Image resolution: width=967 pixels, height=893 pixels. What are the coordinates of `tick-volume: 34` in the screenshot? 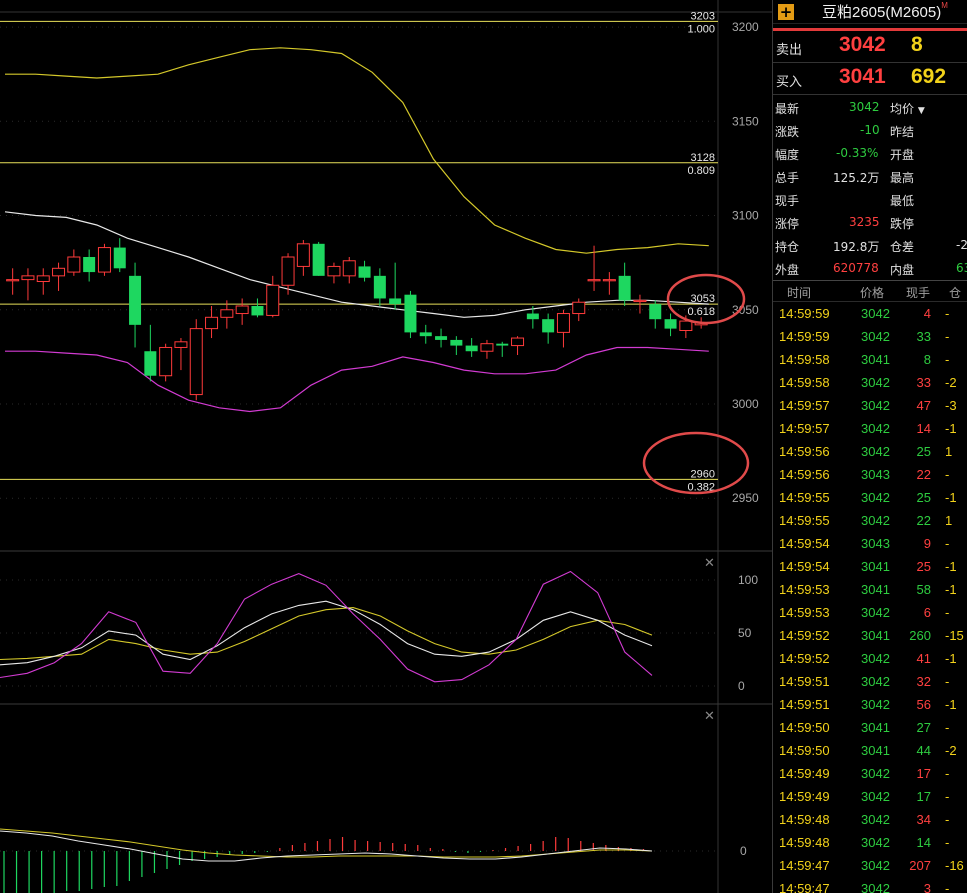 It's located at (923, 819).